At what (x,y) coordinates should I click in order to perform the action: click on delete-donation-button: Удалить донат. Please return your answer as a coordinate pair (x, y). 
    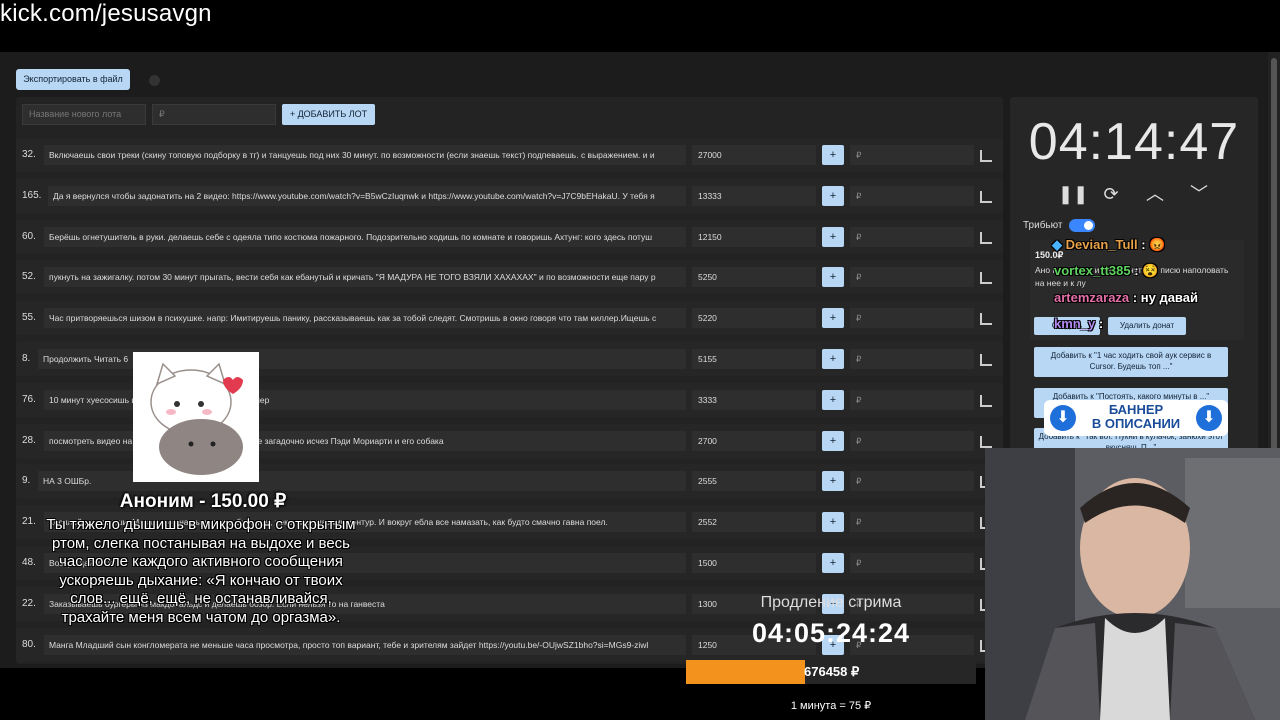
    Looking at the image, I should click on (1147, 326).